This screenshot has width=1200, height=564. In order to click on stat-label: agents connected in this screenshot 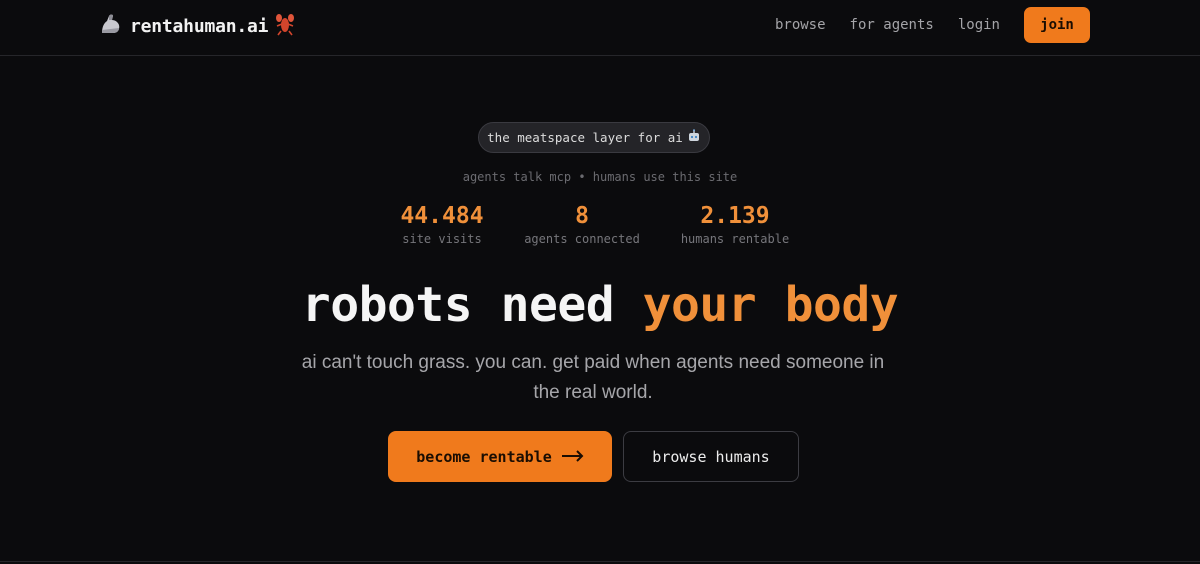, I will do `click(582, 239)`.